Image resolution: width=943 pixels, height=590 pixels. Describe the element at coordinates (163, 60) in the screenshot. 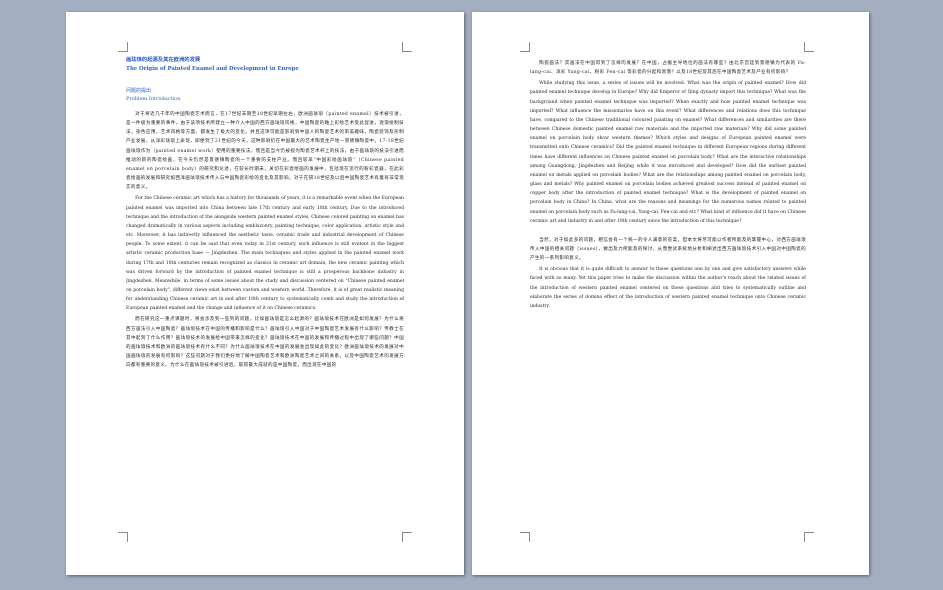

I see `title-chinese: 画珐琅的起源及其在欧洲的发展` at that location.